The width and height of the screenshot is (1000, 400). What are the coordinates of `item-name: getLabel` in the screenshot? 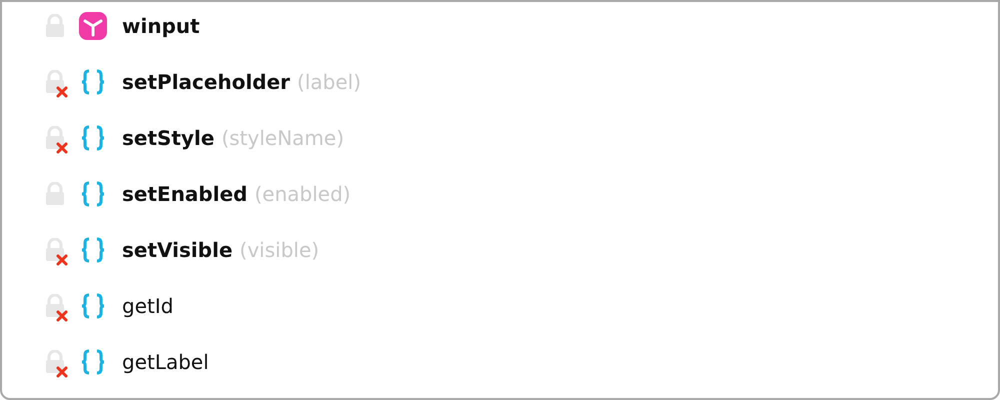 It's located at (165, 362).